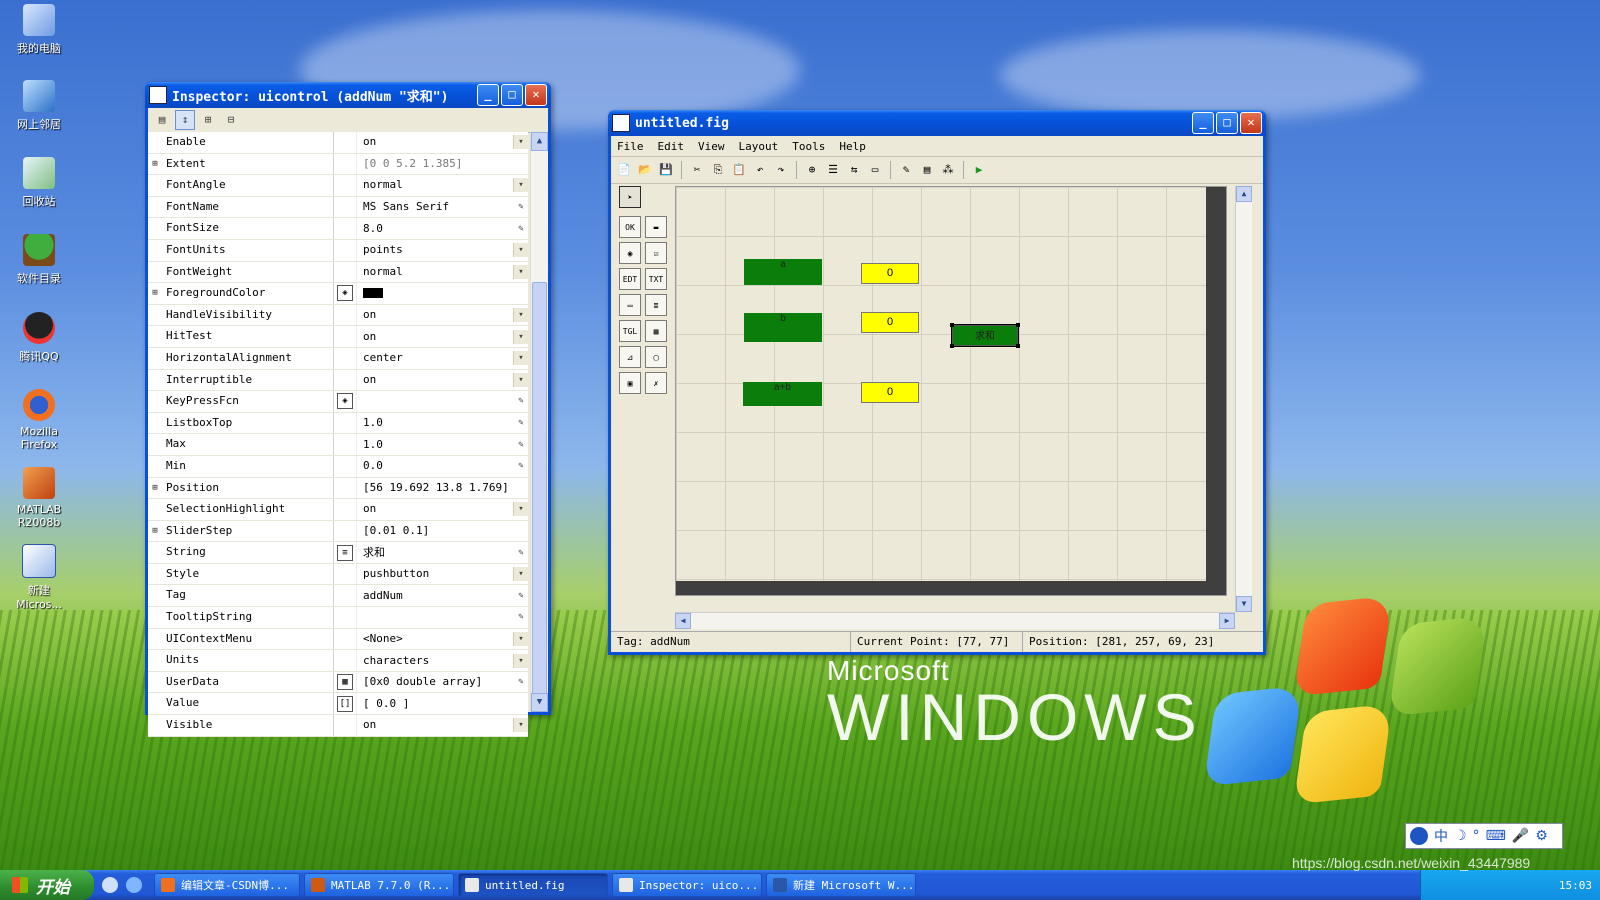 The image size is (1600, 900). I want to click on axes-tool-icon: ⊿, so click(630, 357).